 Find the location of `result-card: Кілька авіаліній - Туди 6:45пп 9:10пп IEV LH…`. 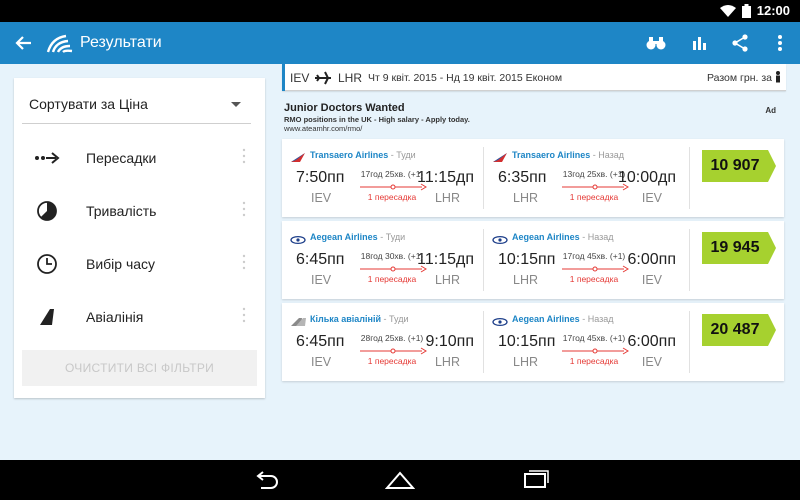

result-card: Кілька авіаліній - Туди 6:45пп 9:10пп IEV LH… is located at coordinates (533, 342).